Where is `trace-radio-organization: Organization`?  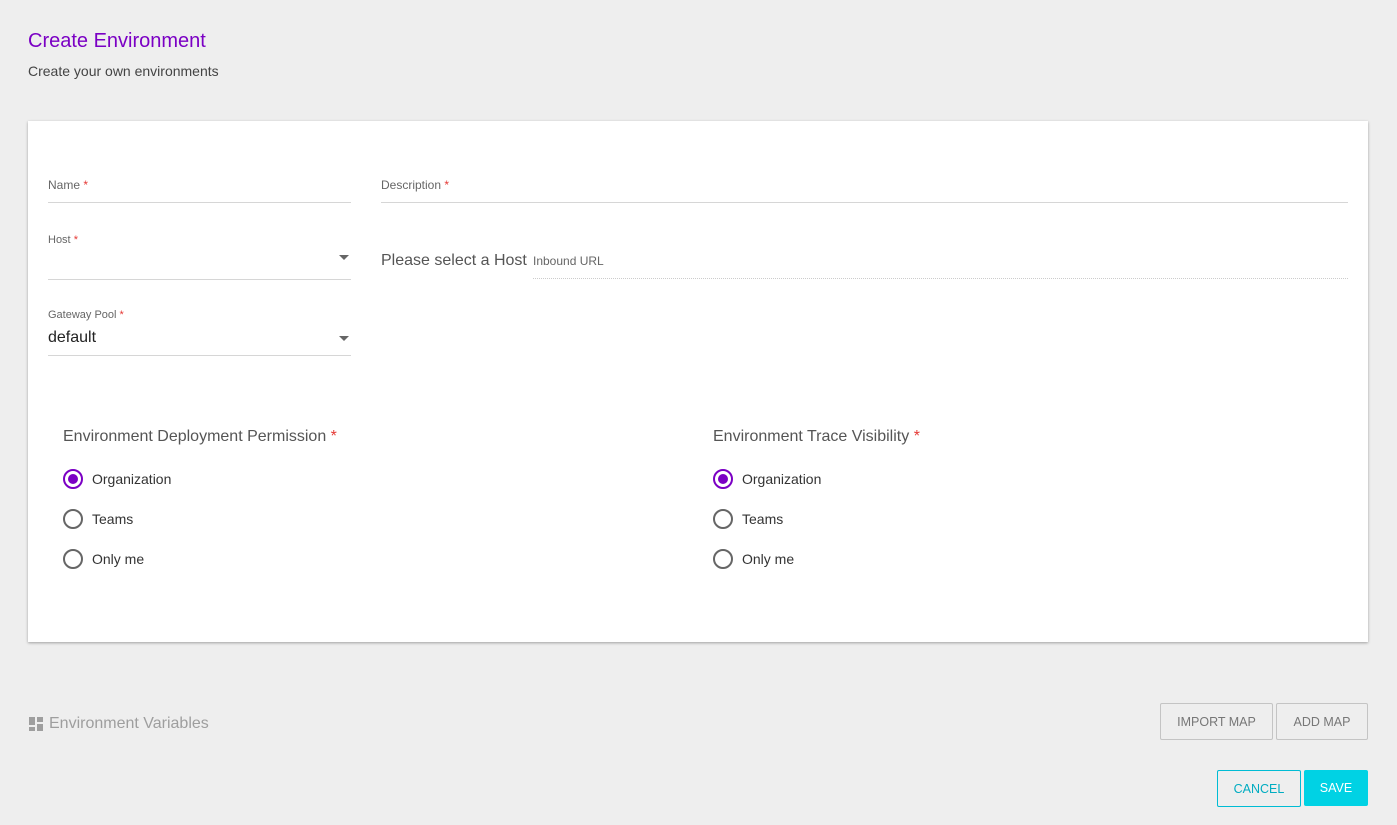 trace-radio-organization: Organization is located at coordinates (767, 479).